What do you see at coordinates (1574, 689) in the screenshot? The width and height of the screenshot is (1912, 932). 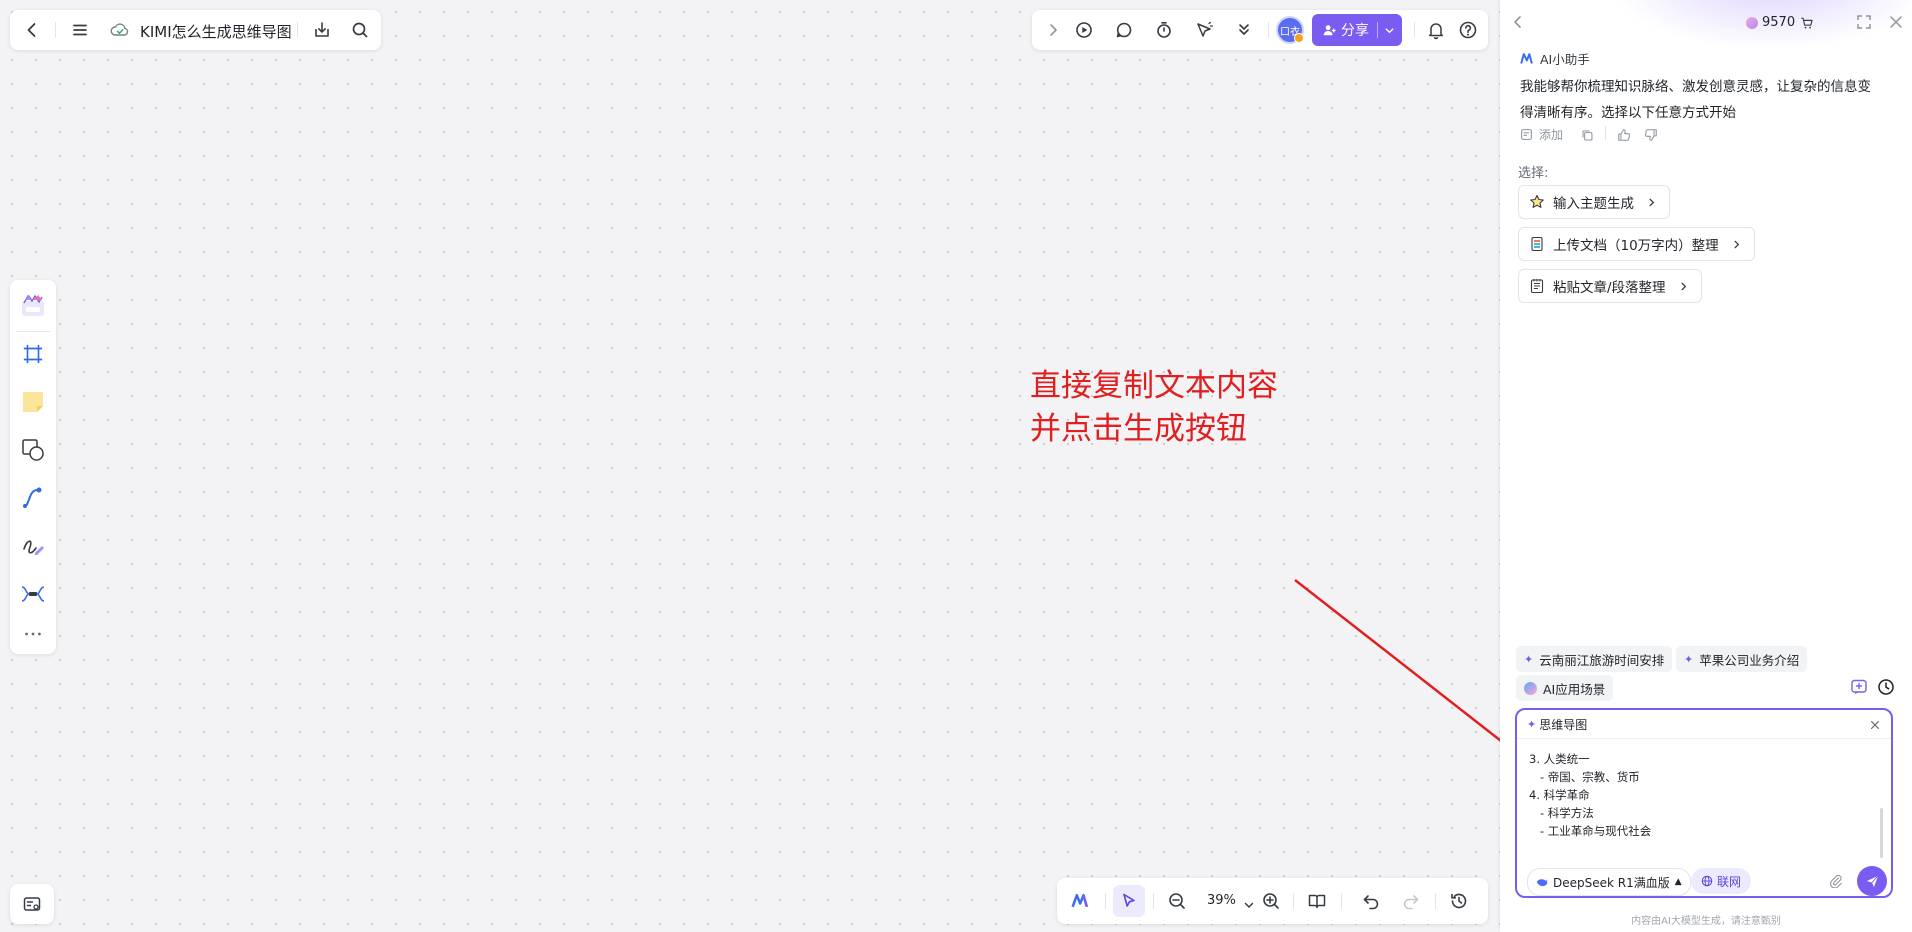 I see `ai-scene-label: AI应用场景` at bounding box center [1574, 689].